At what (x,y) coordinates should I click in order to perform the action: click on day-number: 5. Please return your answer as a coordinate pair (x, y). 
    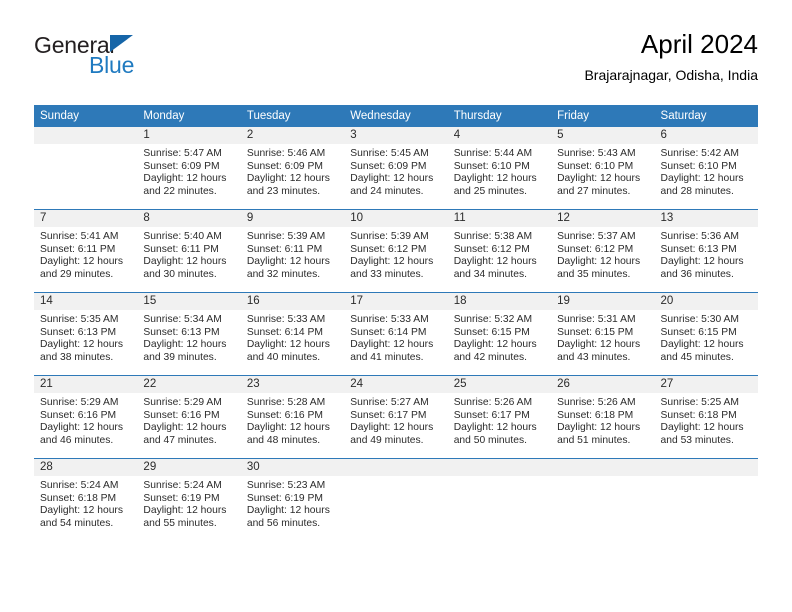
    Looking at the image, I should click on (603, 135).